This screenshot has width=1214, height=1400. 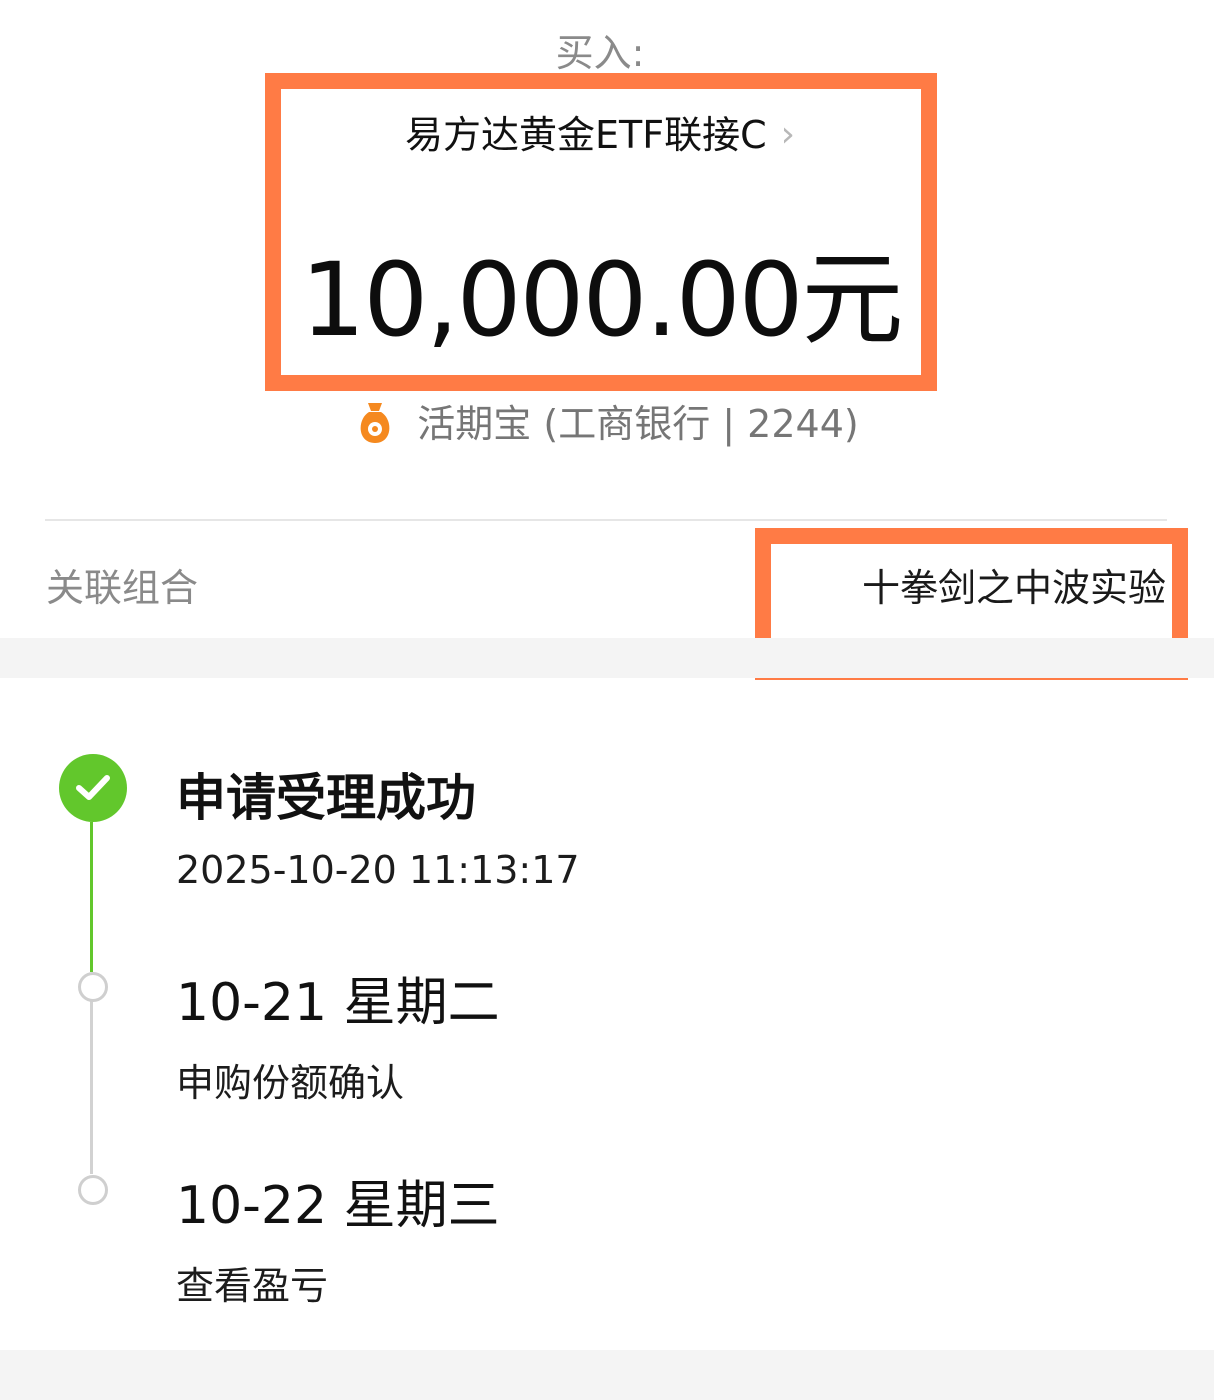 What do you see at coordinates (606, 520) in the screenshot?
I see `divider` at bounding box center [606, 520].